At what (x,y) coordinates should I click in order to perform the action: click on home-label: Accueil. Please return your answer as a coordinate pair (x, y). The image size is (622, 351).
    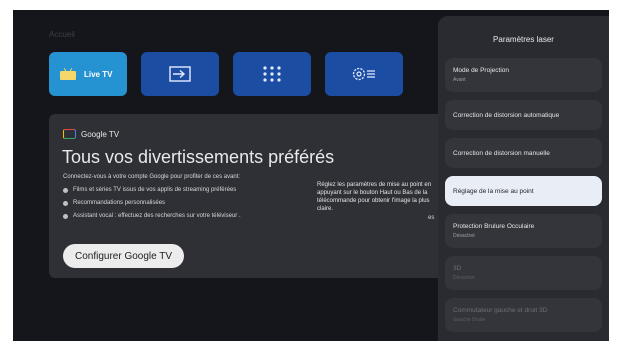
    Looking at the image, I should click on (62, 34).